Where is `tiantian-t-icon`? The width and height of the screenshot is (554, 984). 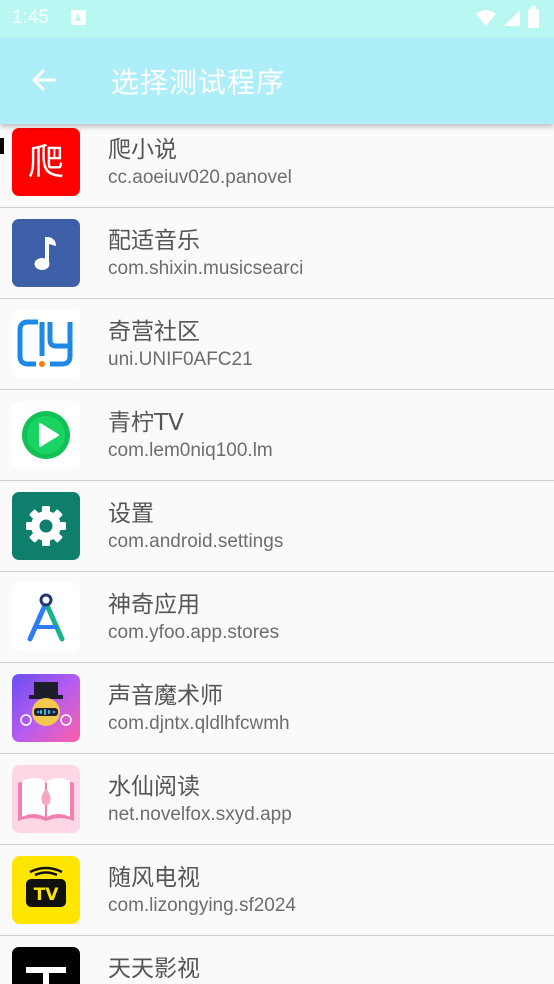
tiantian-t-icon is located at coordinates (46, 965).